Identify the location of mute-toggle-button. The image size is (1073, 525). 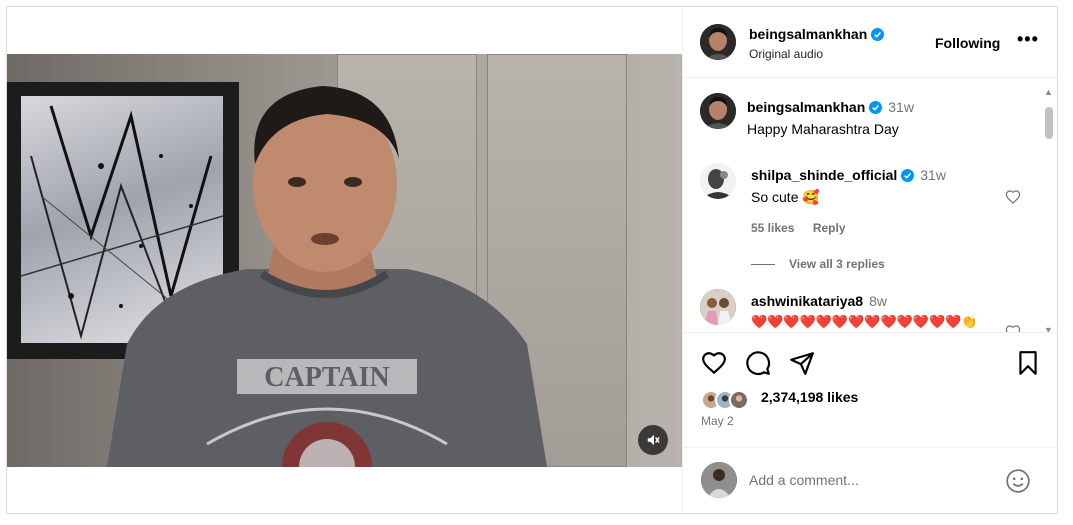
(653, 440).